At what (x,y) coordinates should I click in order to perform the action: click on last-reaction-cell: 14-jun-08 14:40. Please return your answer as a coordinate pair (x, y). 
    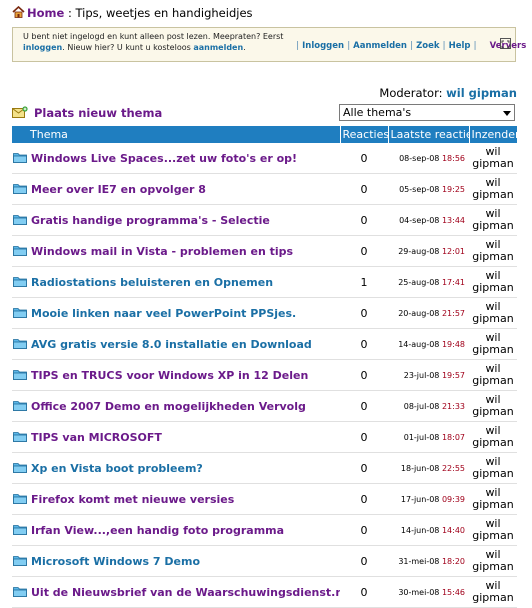
    Looking at the image, I should click on (428, 530).